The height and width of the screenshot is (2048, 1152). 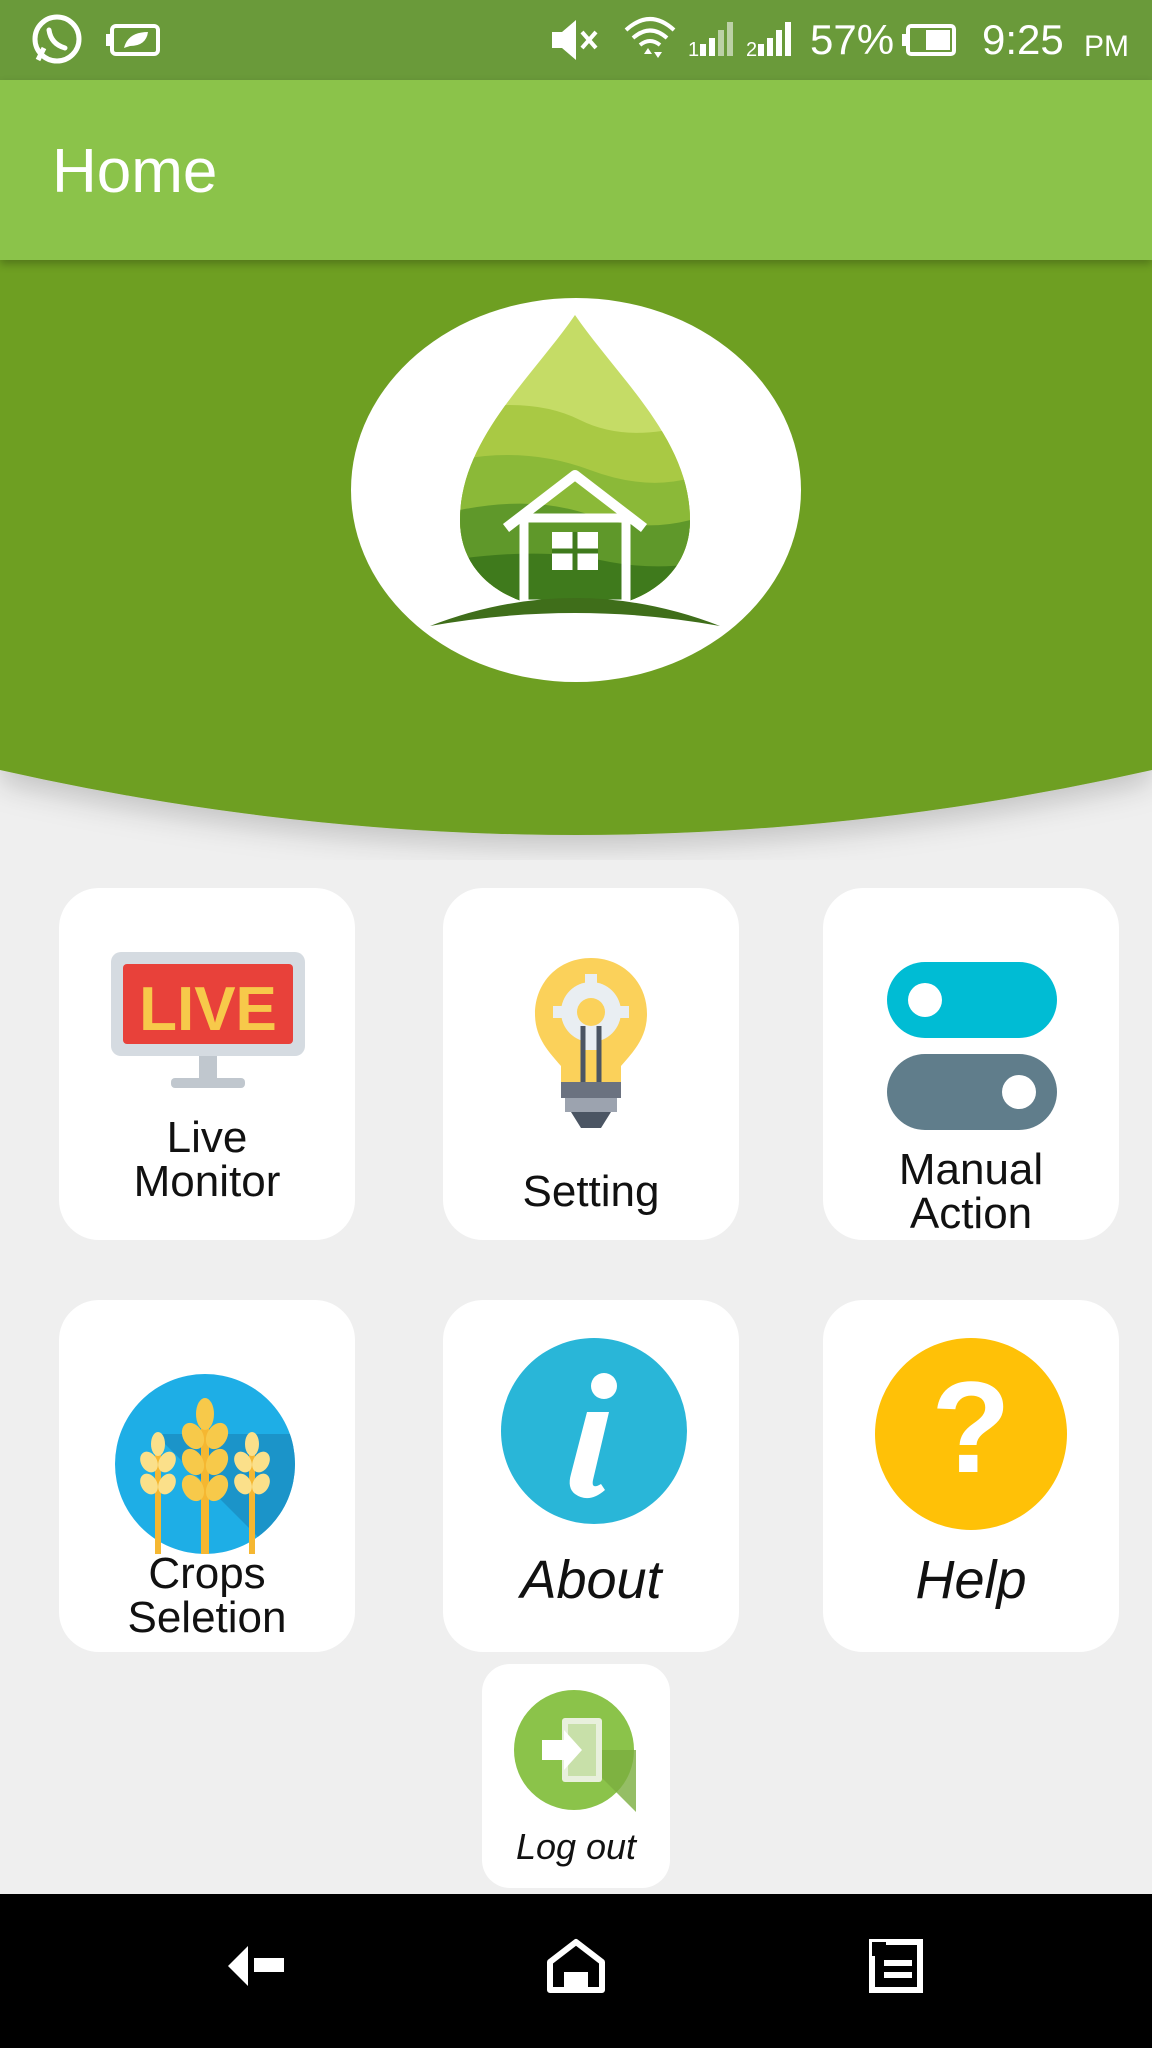 What do you see at coordinates (591, 1046) in the screenshot?
I see `bulb-gear-icon` at bounding box center [591, 1046].